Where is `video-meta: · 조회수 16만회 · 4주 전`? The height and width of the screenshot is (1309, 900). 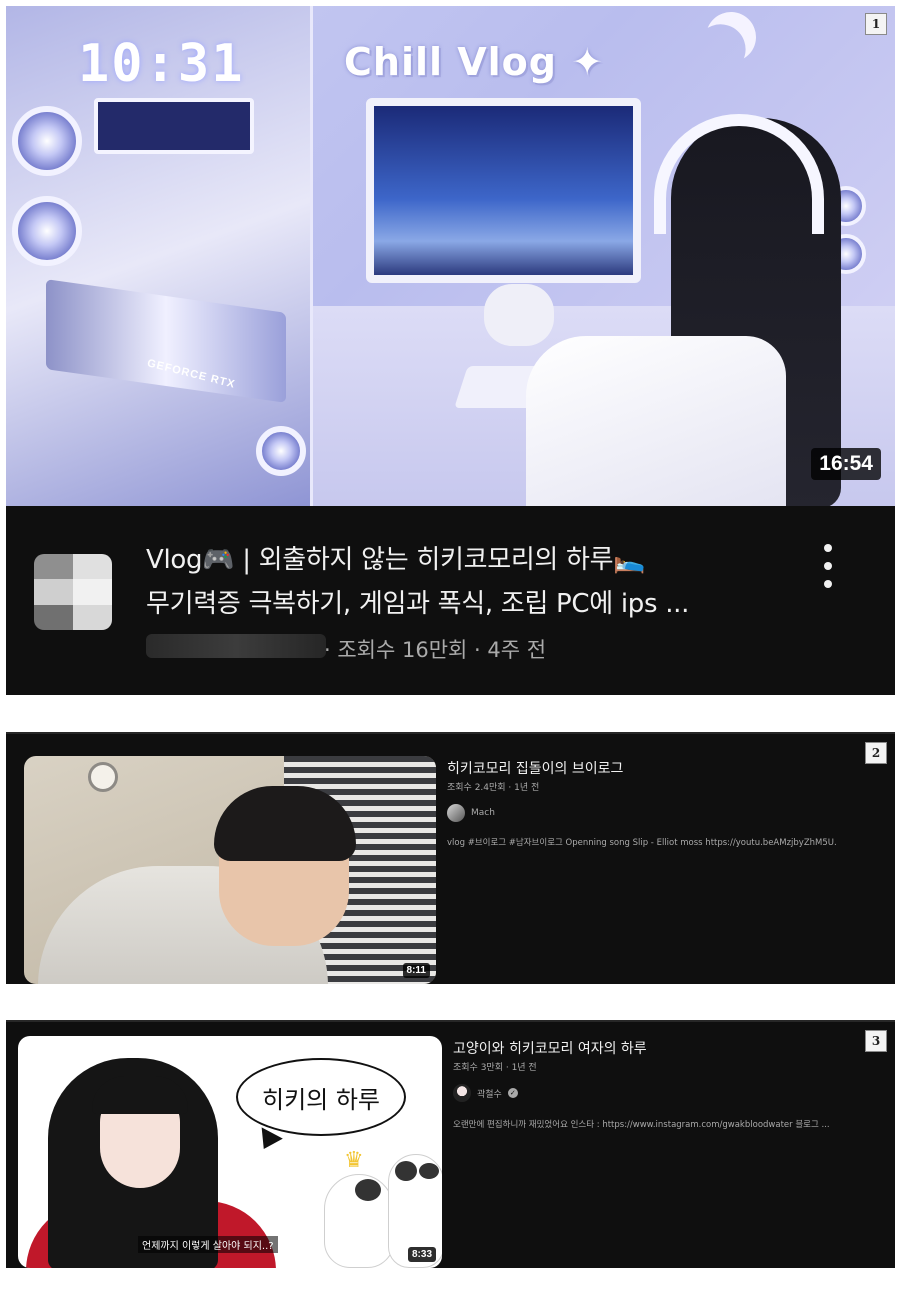 video-meta: · 조회수 16만회 · 4주 전 is located at coordinates (435, 650).